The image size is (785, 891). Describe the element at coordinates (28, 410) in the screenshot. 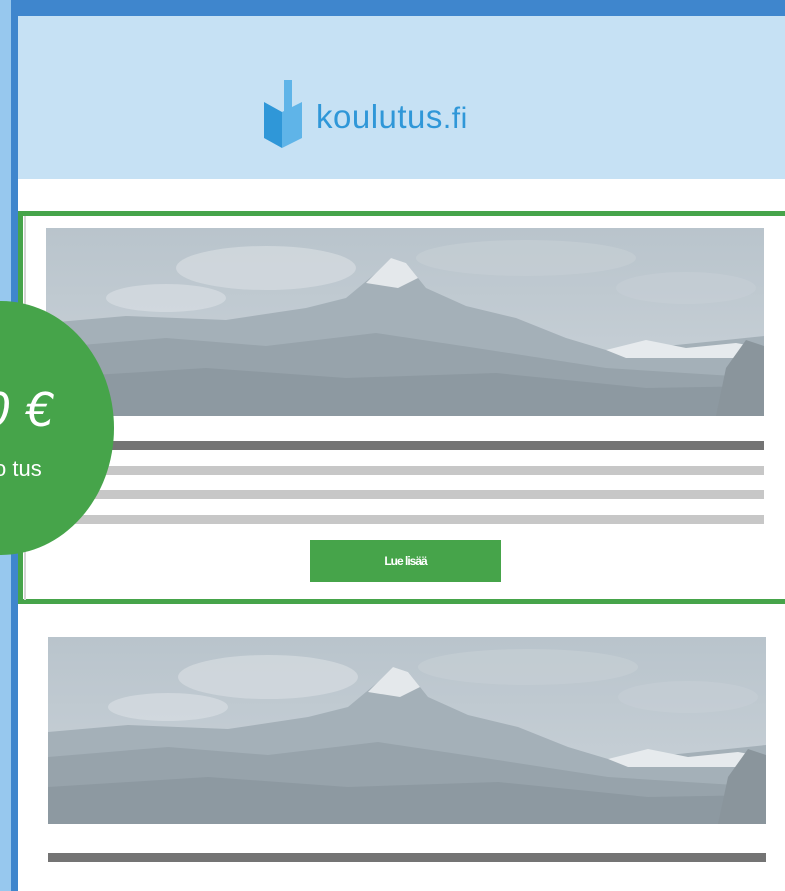

I see `price-badge-price: 0 €` at that location.